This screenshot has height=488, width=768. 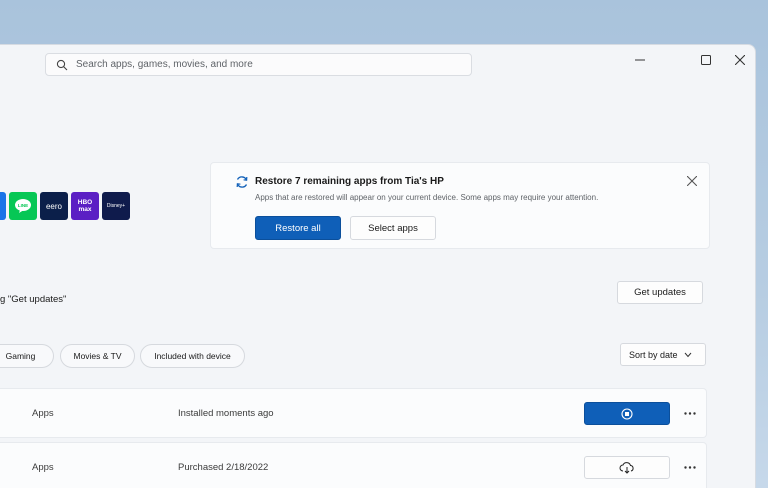 I want to click on restorable-app-tiles: LINE eero HBO max Disney+, so click(x=65, y=206).